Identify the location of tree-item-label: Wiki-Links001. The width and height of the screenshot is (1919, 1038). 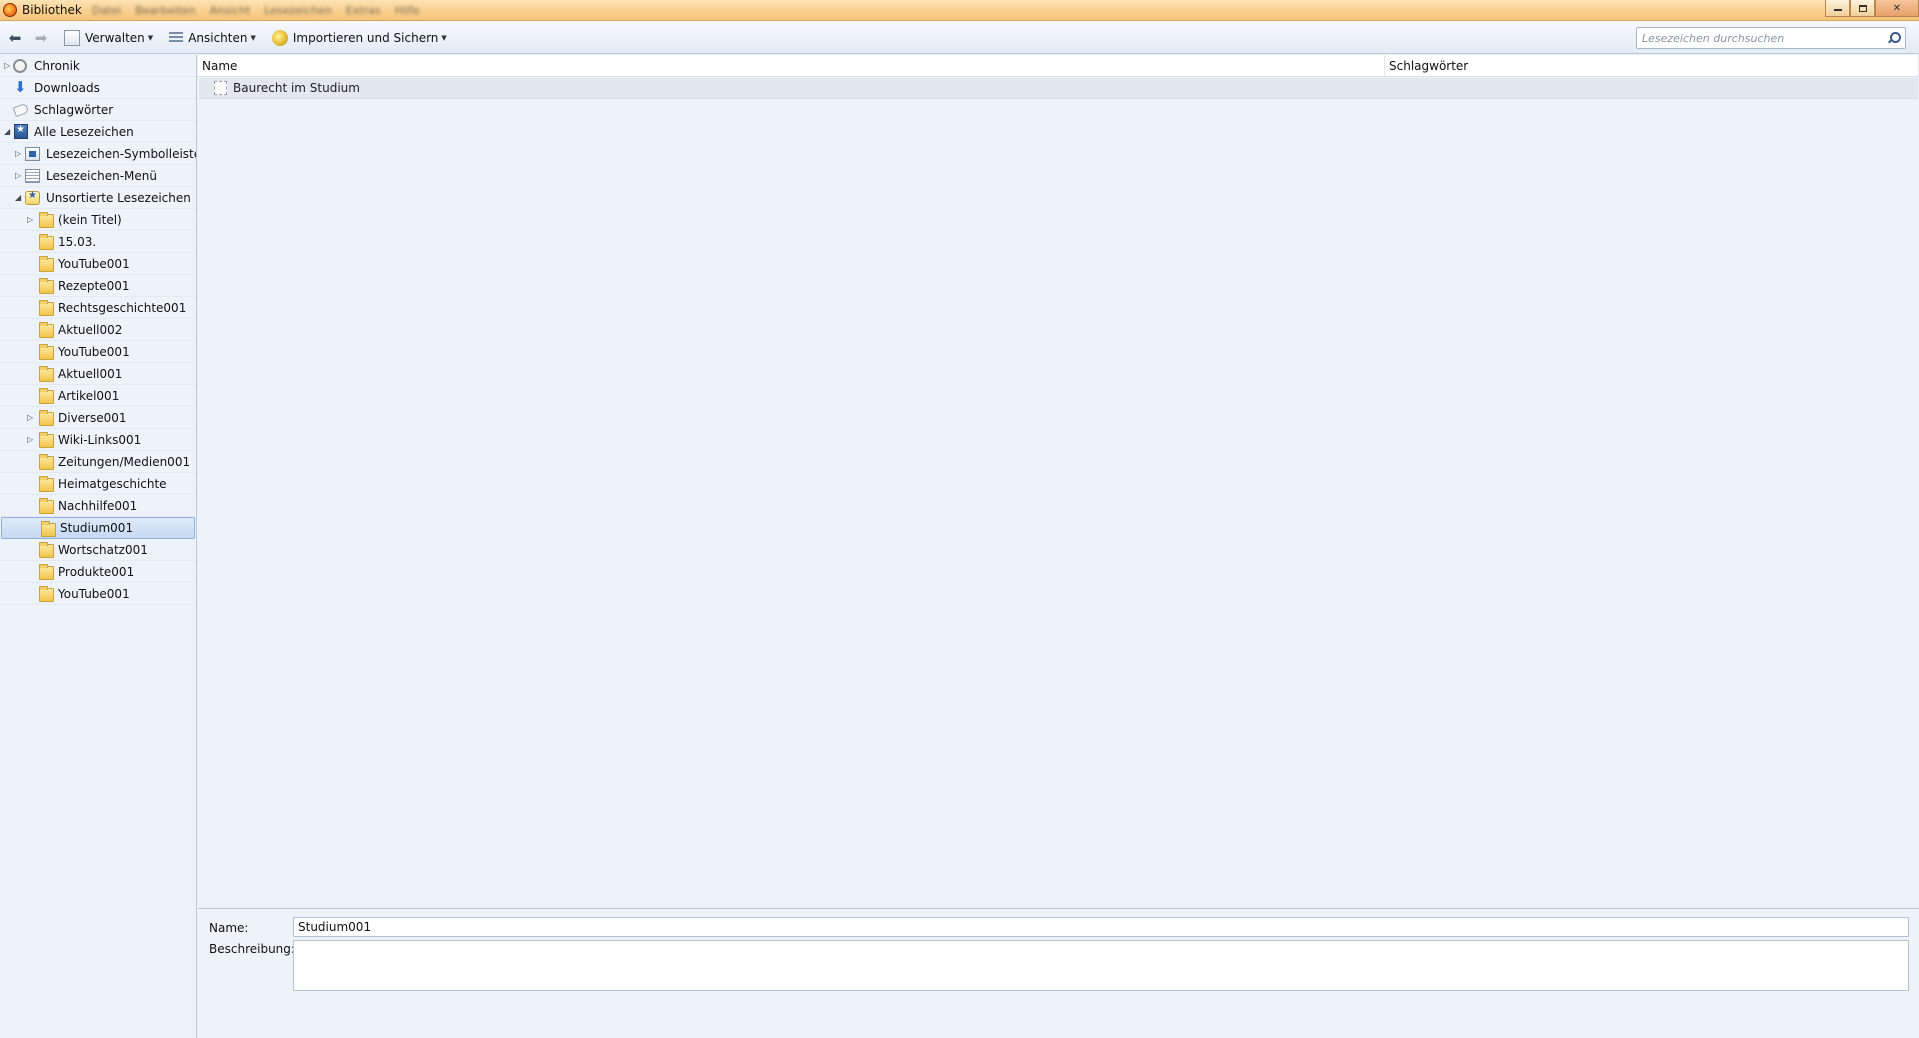
(100, 439).